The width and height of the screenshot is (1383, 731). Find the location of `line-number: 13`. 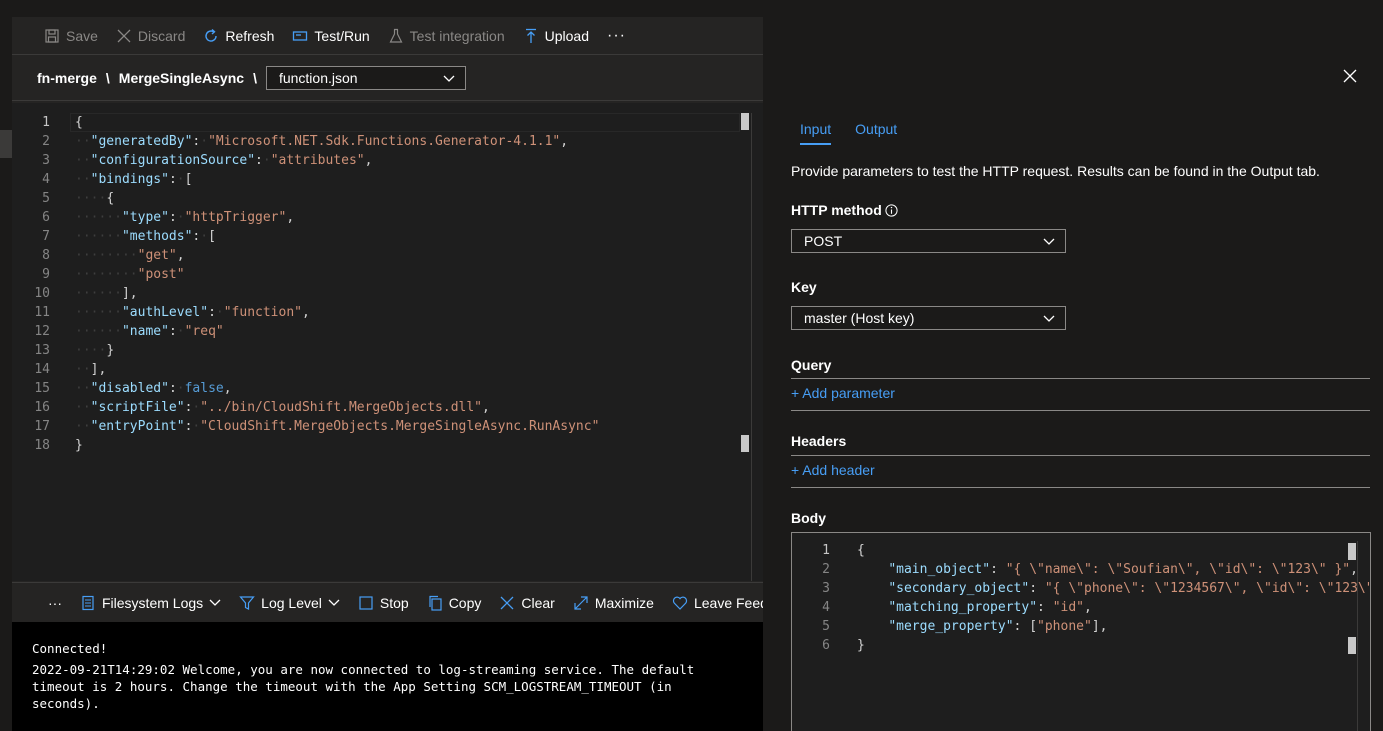

line-number: 13 is located at coordinates (42, 350).